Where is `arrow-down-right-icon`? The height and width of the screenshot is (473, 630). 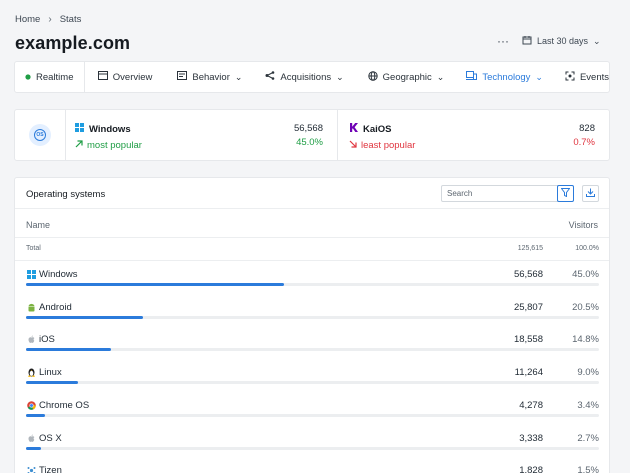
arrow-down-right-icon is located at coordinates (353, 145).